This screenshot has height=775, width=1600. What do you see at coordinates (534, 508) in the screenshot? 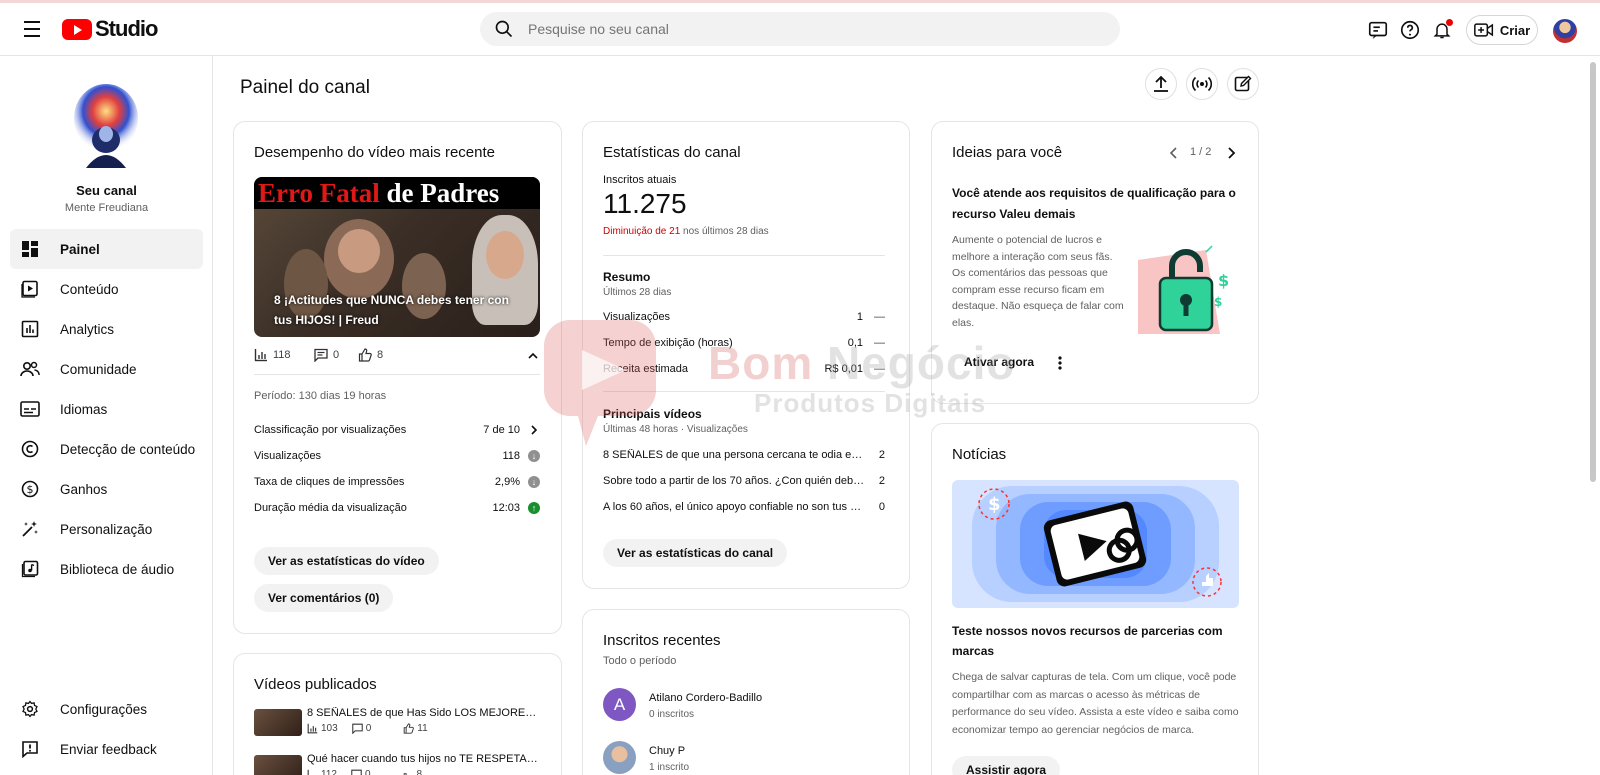
I see `arrow-up-icon: ↑` at bounding box center [534, 508].